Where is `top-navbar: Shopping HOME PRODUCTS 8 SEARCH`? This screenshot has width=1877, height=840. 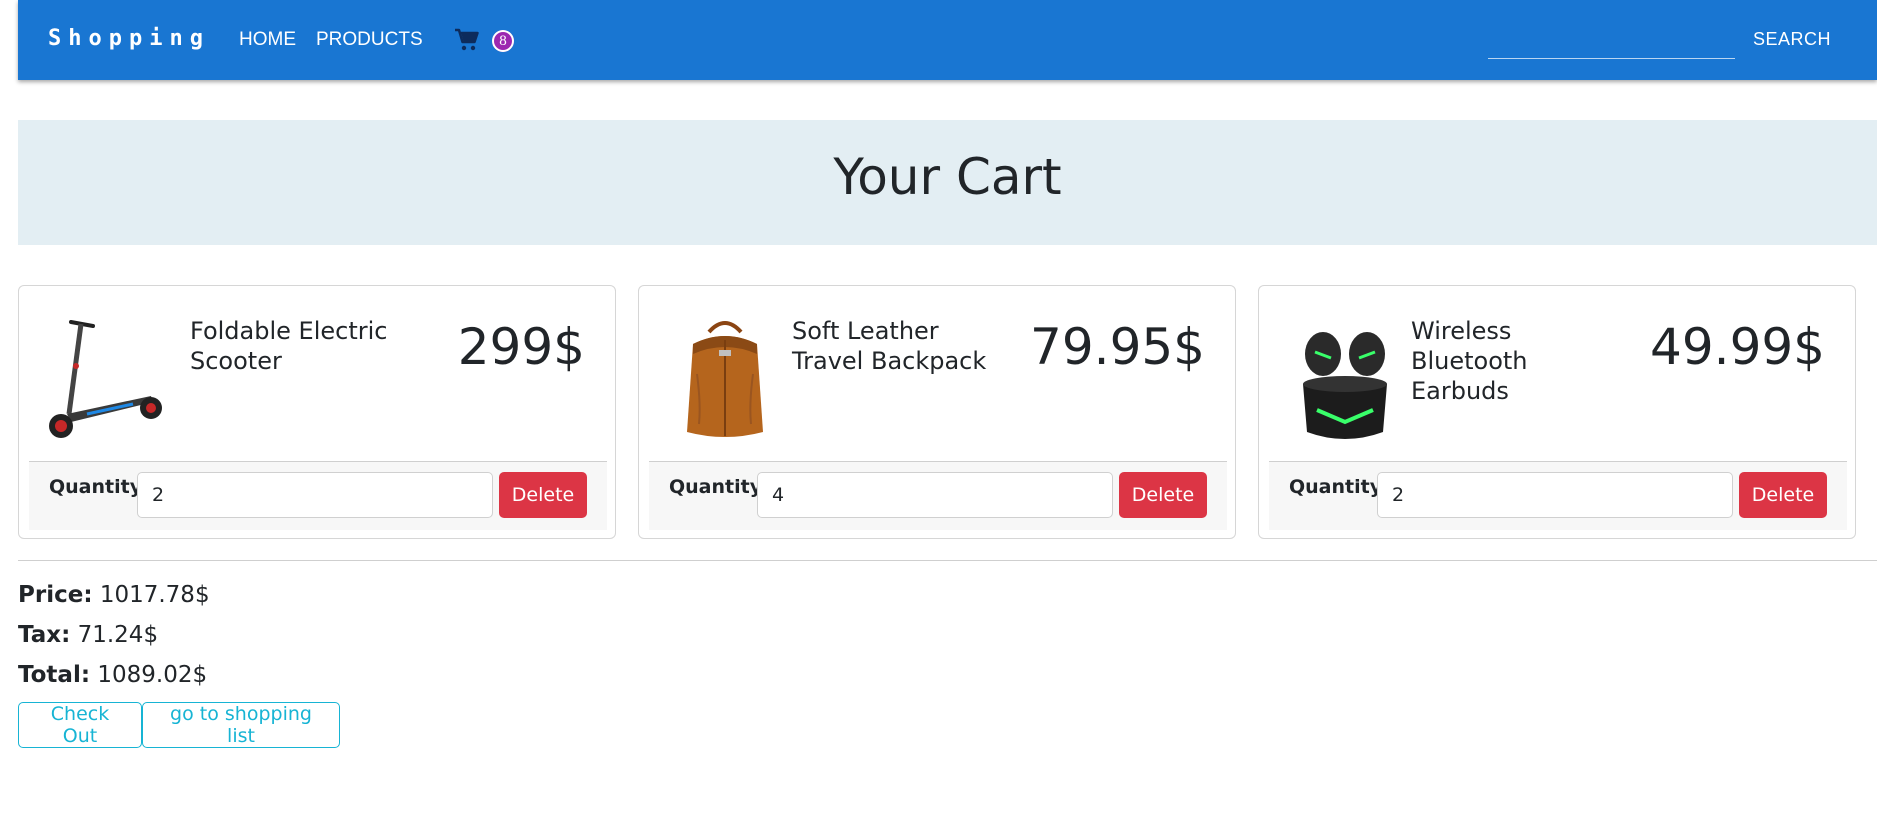
top-navbar: Shopping HOME PRODUCTS 8 SEARCH is located at coordinates (947, 40).